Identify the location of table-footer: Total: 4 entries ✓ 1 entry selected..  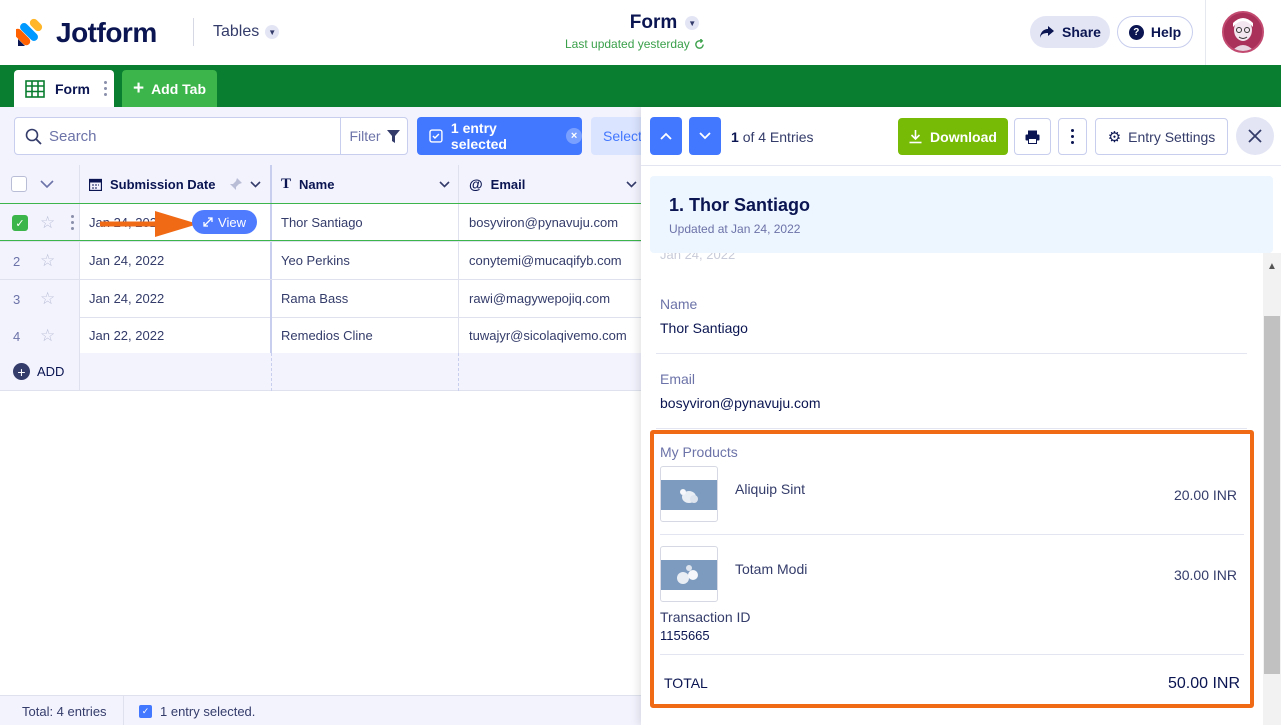
(322, 710).